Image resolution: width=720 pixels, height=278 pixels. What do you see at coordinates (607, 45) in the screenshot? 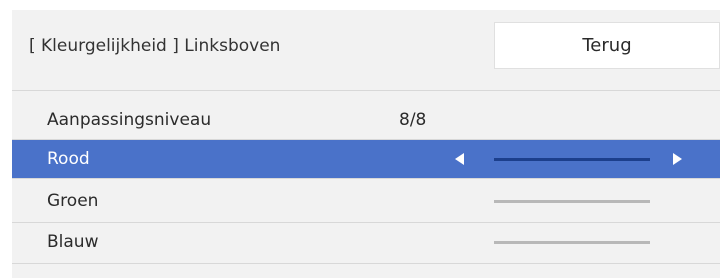
I see `back-button: Terug` at bounding box center [607, 45].